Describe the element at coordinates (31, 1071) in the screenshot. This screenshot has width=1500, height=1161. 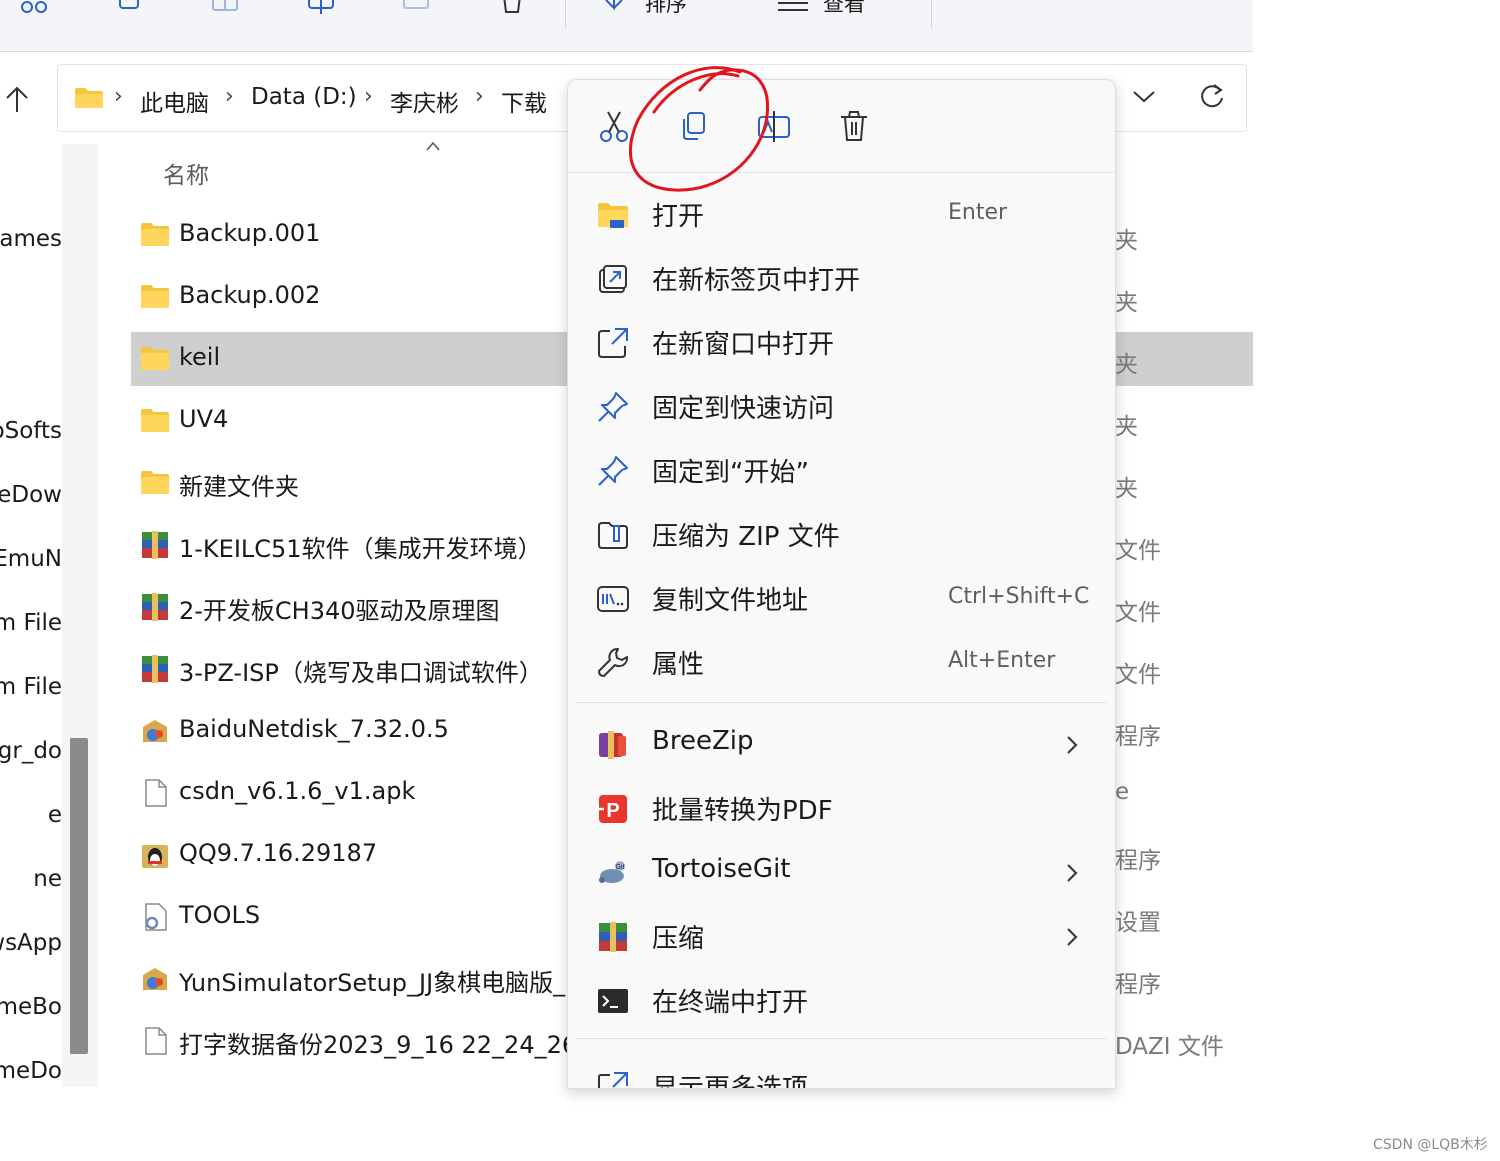
I see `nav-item: meDo` at that location.